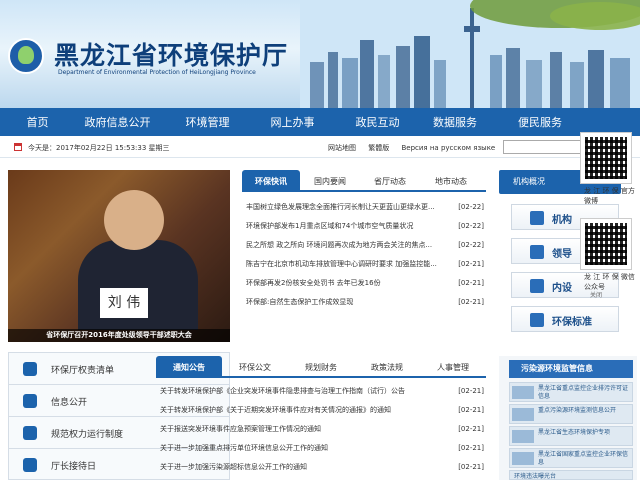  What do you see at coordinates (18, 147) in the screenshot?
I see `calendar-icon` at bounding box center [18, 147].